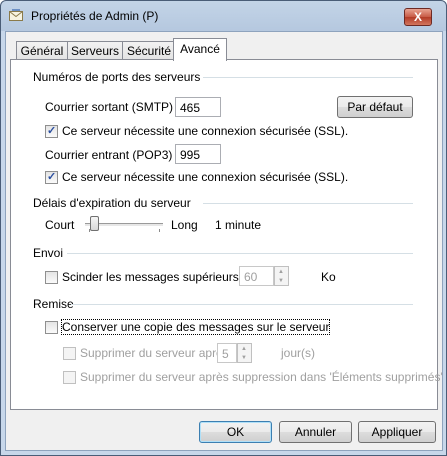 Image resolution: width=447 pixels, height=456 pixels. What do you see at coordinates (53, 304) in the screenshot?
I see `delivery-group-label: Remise` at bounding box center [53, 304].